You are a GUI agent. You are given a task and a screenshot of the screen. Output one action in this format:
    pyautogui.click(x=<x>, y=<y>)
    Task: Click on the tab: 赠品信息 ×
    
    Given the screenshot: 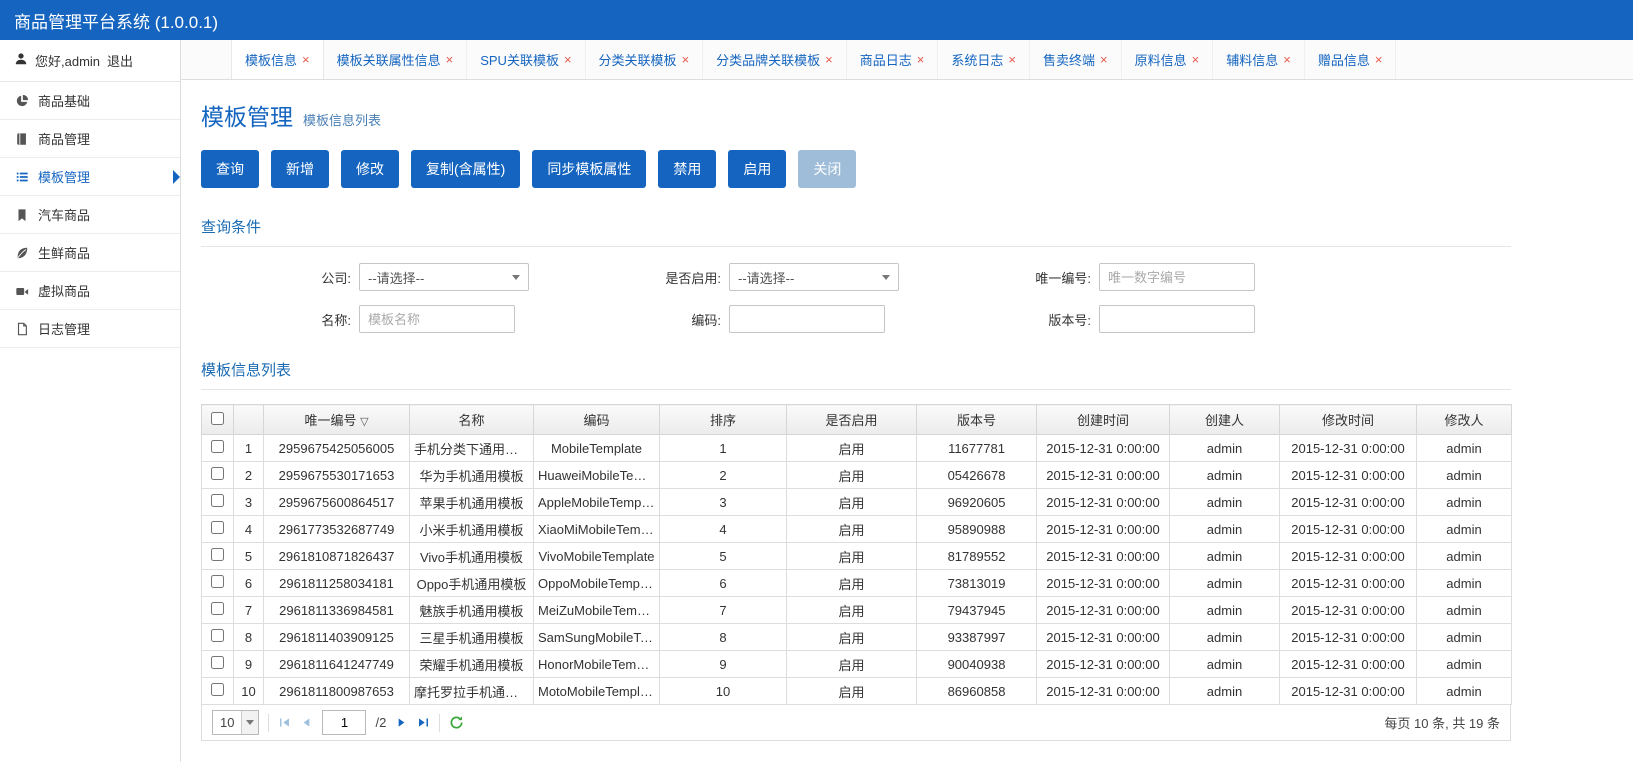 What is the action you would take?
    pyautogui.click(x=1351, y=59)
    